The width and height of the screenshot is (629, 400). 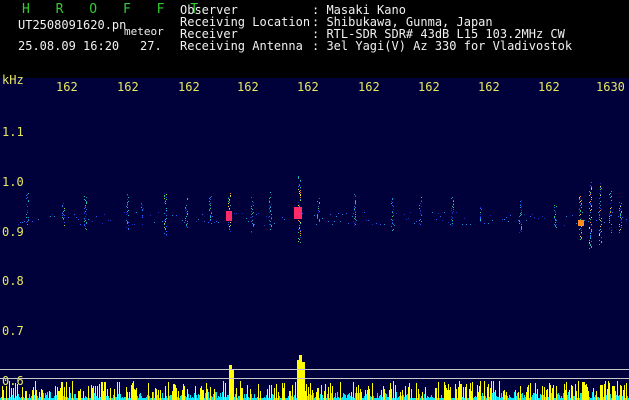 What do you see at coordinates (298, 213) in the screenshot?
I see `hot-spot` at bounding box center [298, 213].